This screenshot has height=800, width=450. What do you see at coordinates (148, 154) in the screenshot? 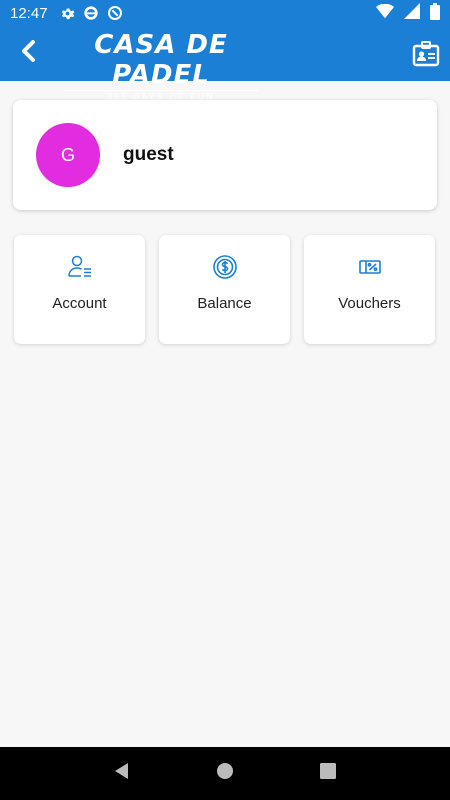
I see `profile-name: guest` at bounding box center [148, 154].